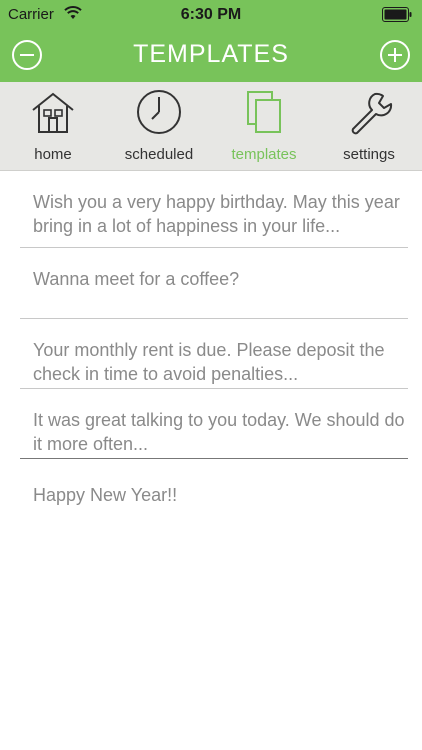 The image size is (422, 750). Describe the element at coordinates (159, 154) in the screenshot. I see `tab-scheduled-label: scheduled` at that location.